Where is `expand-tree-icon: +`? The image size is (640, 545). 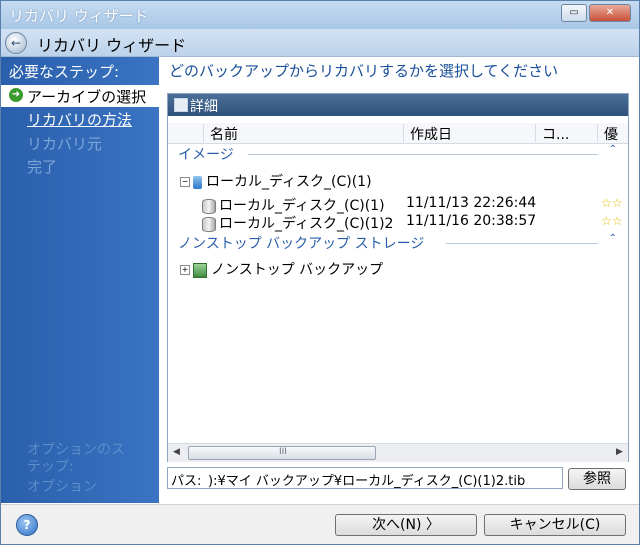 expand-tree-icon: + is located at coordinates (185, 270).